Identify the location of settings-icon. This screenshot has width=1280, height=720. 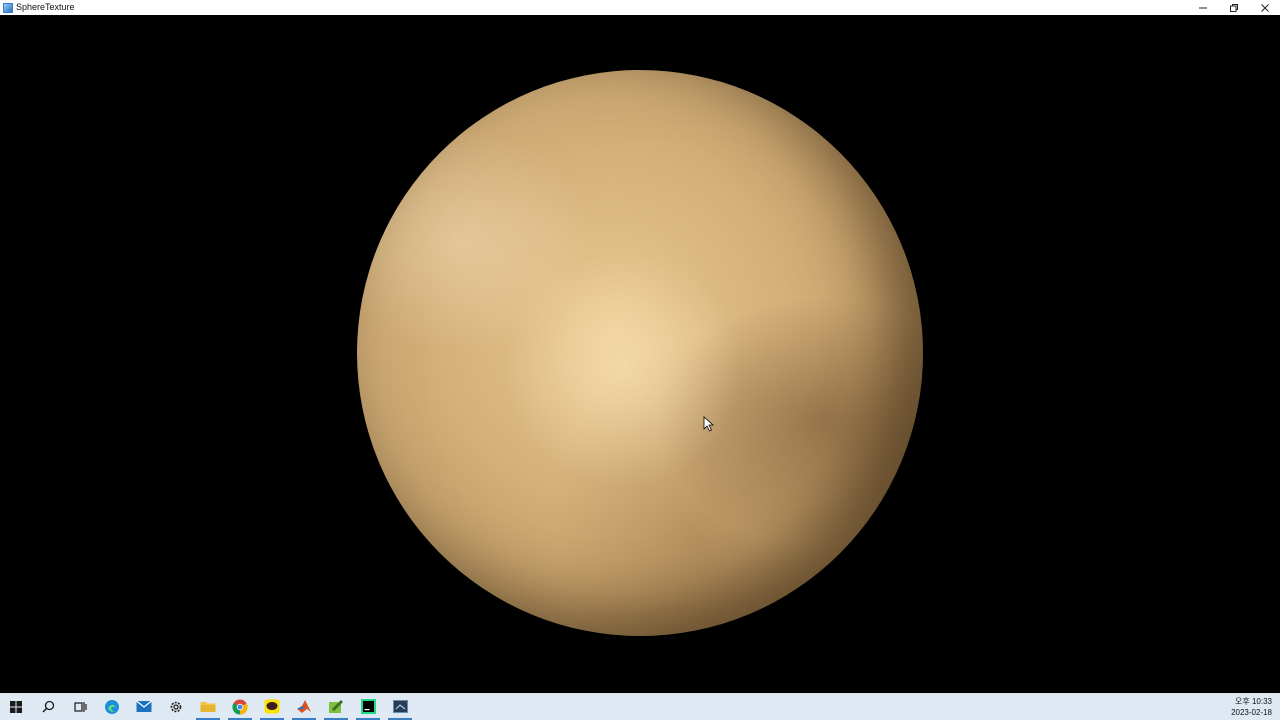
(176, 706).